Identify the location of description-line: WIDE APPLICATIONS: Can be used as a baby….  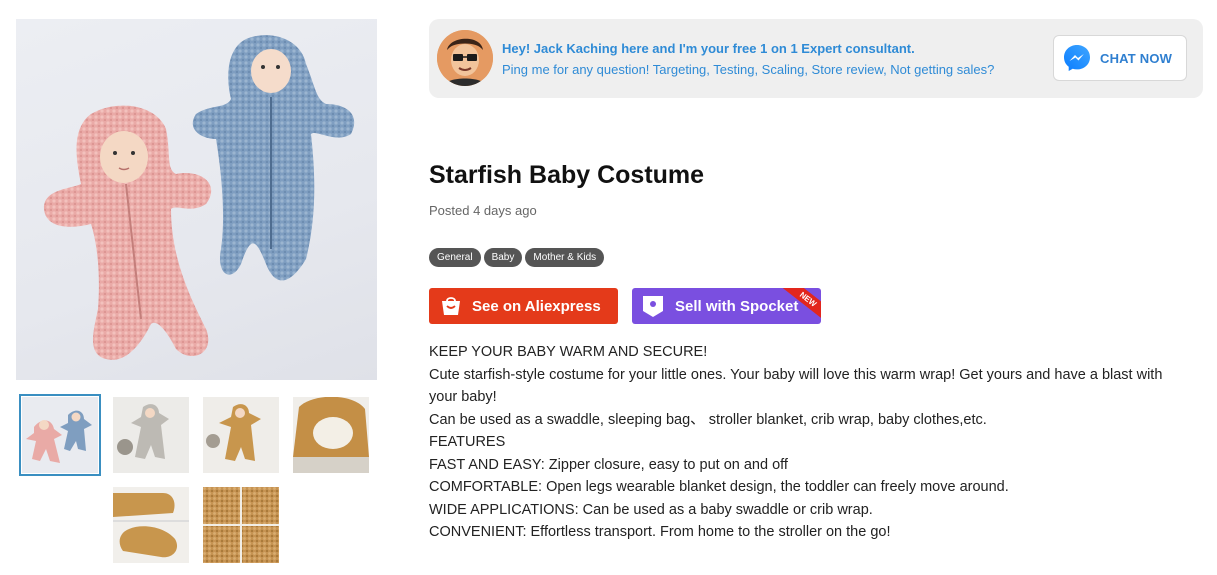
(651, 509).